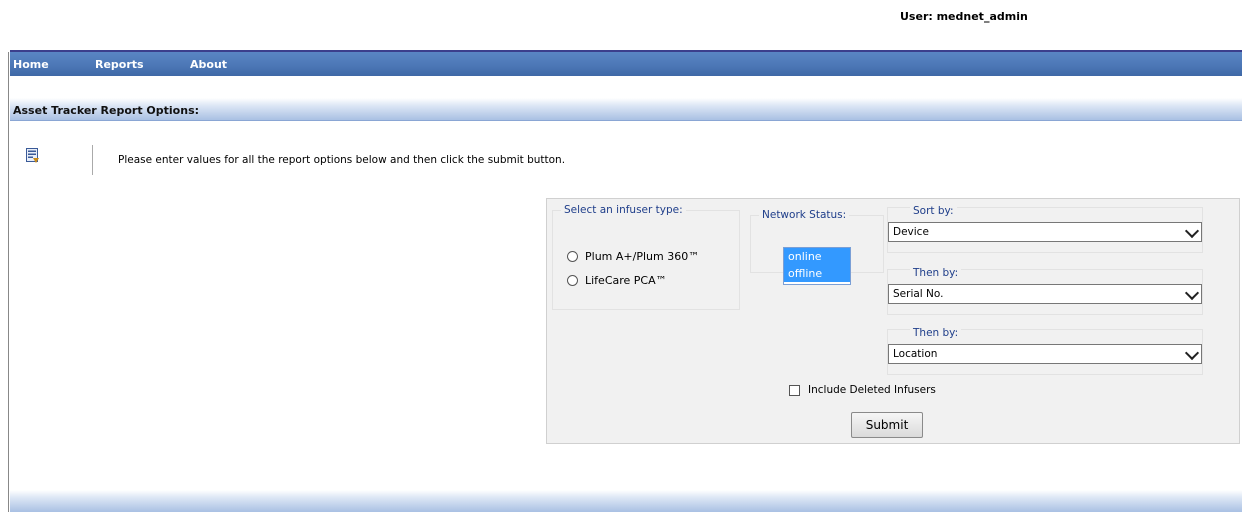 The width and height of the screenshot is (1242, 512). What do you see at coordinates (33, 156) in the screenshot?
I see `report-options-icon` at bounding box center [33, 156].